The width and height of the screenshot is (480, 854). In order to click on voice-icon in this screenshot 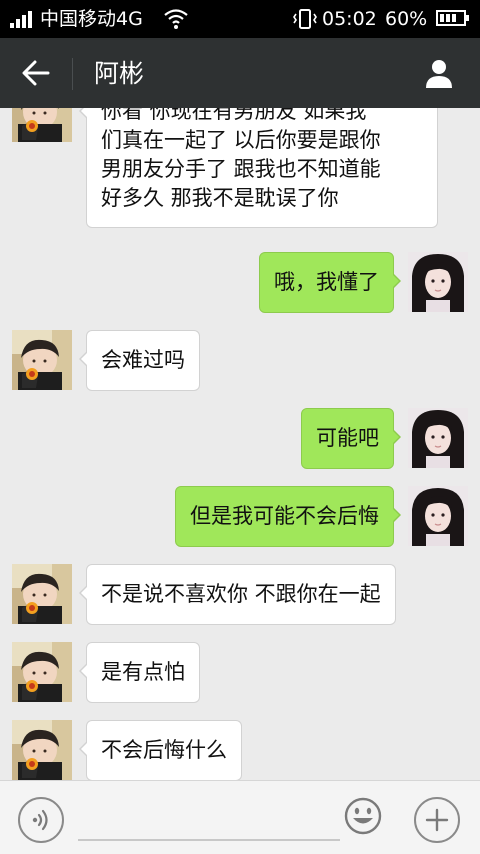, I will do `click(40, 820)`.